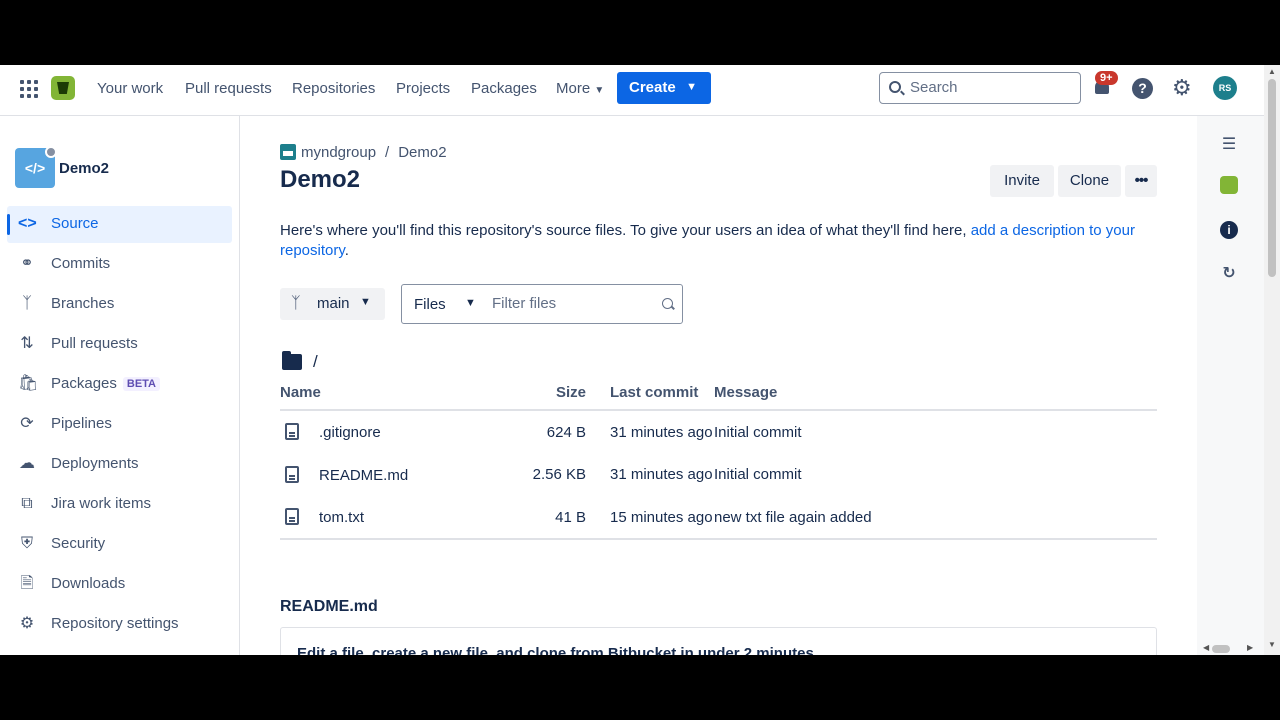 The width and height of the screenshot is (1280, 720). What do you see at coordinates (552, 518) in the screenshot?
I see `file-size: 41 B` at bounding box center [552, 518].